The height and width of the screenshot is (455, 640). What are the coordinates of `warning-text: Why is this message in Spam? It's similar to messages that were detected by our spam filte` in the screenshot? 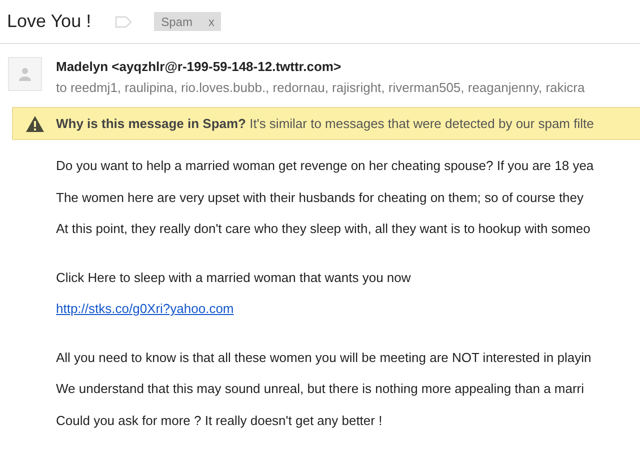 It's located at (325, 123).